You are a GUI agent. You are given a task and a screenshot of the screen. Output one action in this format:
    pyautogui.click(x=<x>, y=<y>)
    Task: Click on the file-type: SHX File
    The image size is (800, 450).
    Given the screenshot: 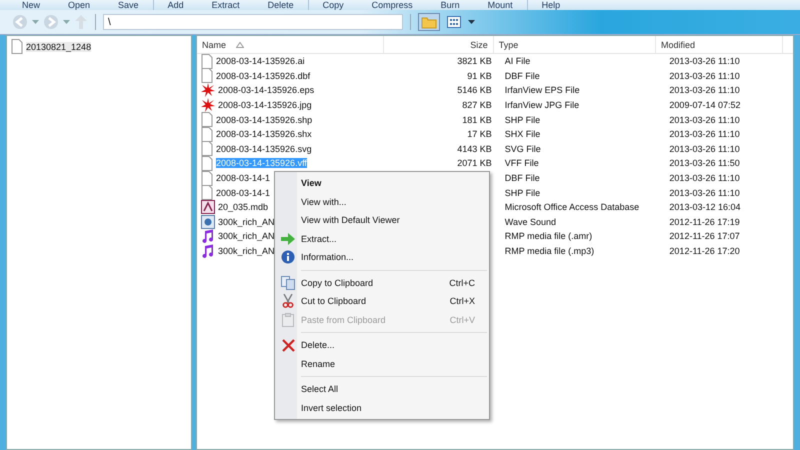 What is the action you would take?
    pyautogui.click(x=522, y=134)
    